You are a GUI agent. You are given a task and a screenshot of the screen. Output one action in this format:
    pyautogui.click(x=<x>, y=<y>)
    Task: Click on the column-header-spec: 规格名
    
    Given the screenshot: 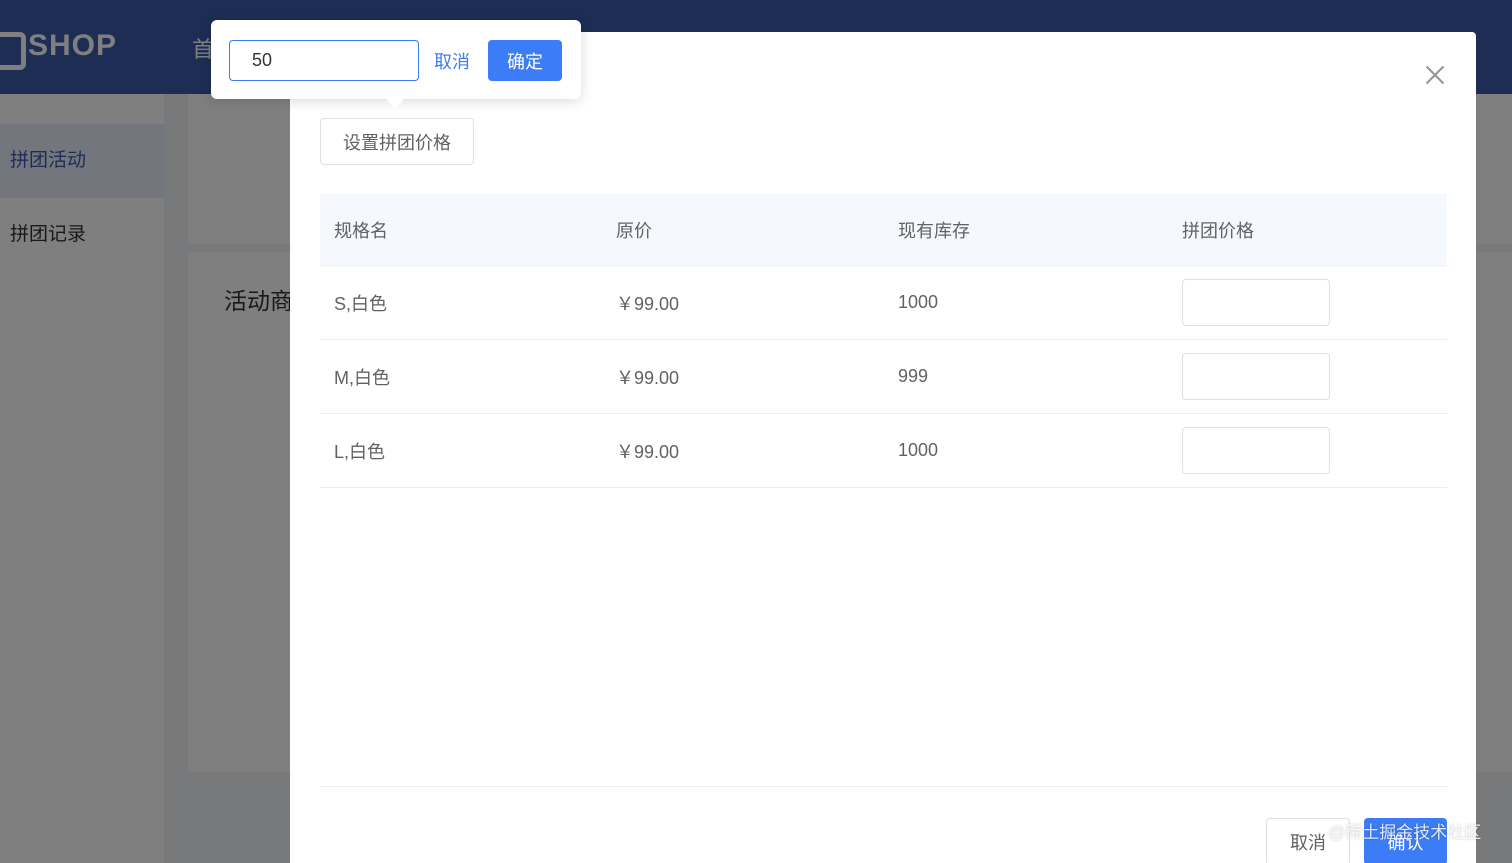 What is the action you would take?
    pyautogui.click(x=361, y=230)
    